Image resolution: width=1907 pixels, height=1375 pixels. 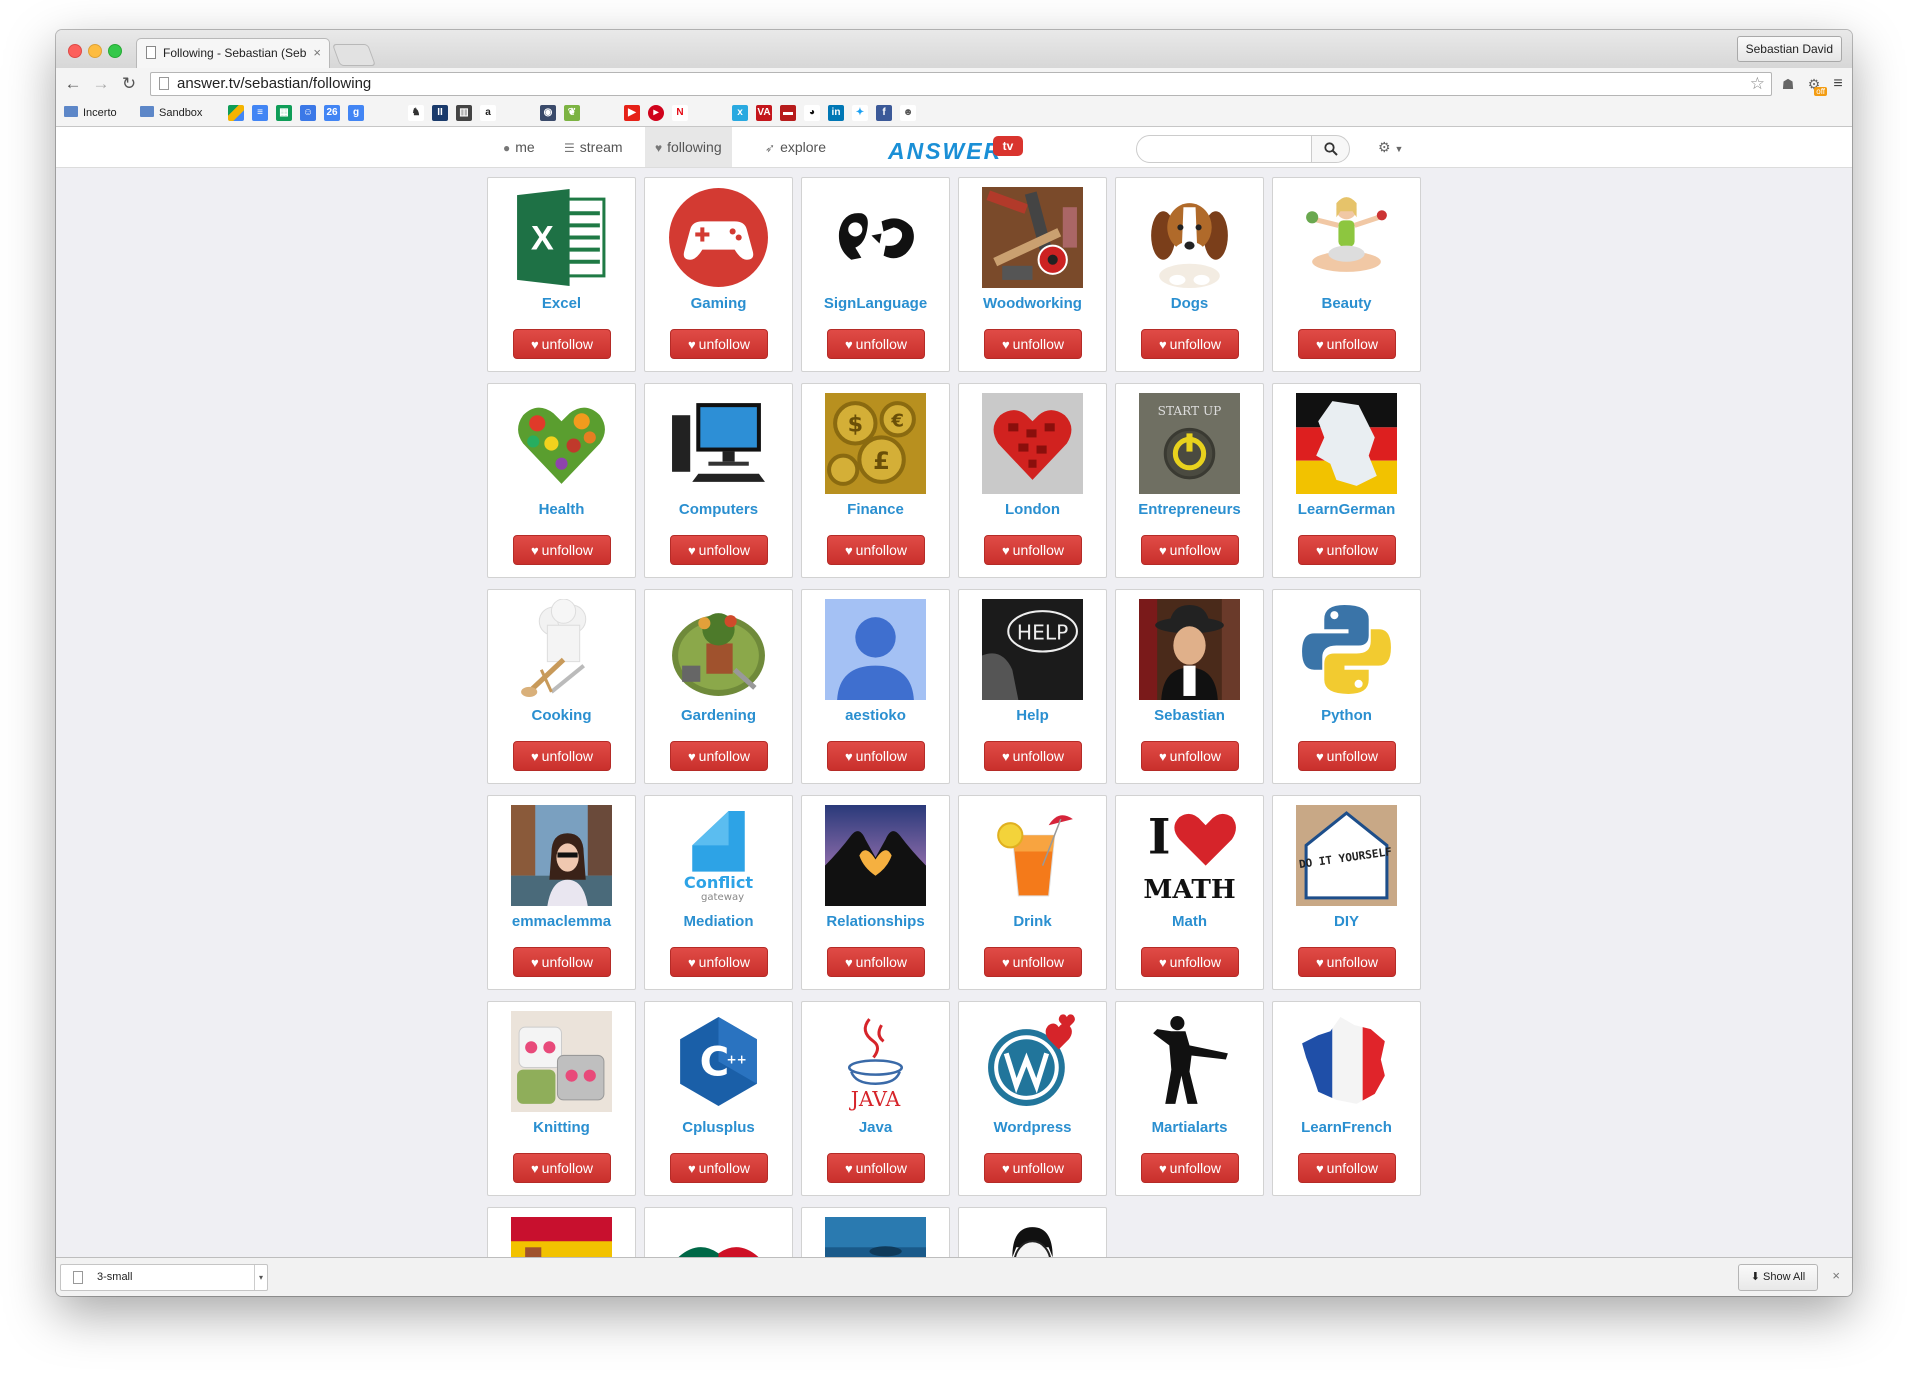 I want to click on topic-name: Gaming, so click(x=718, y=303).